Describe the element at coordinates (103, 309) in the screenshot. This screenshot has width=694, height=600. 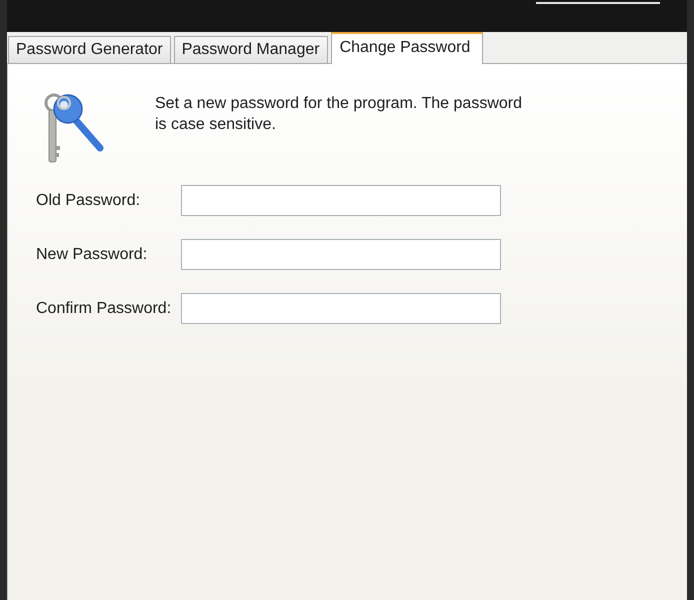
I see `field-label: Confirm Password:` at that location.